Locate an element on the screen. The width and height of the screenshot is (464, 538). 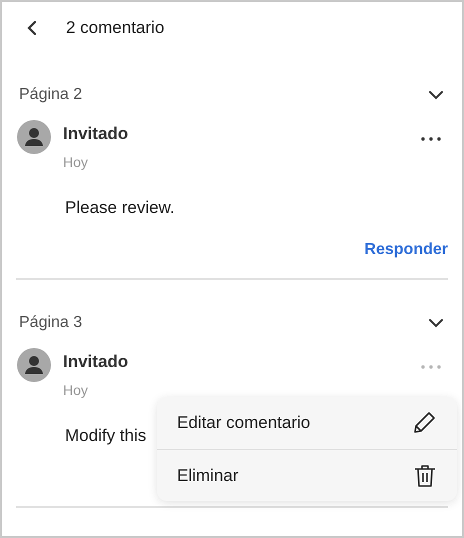
trash-icon is located at coordinates (425, 475).